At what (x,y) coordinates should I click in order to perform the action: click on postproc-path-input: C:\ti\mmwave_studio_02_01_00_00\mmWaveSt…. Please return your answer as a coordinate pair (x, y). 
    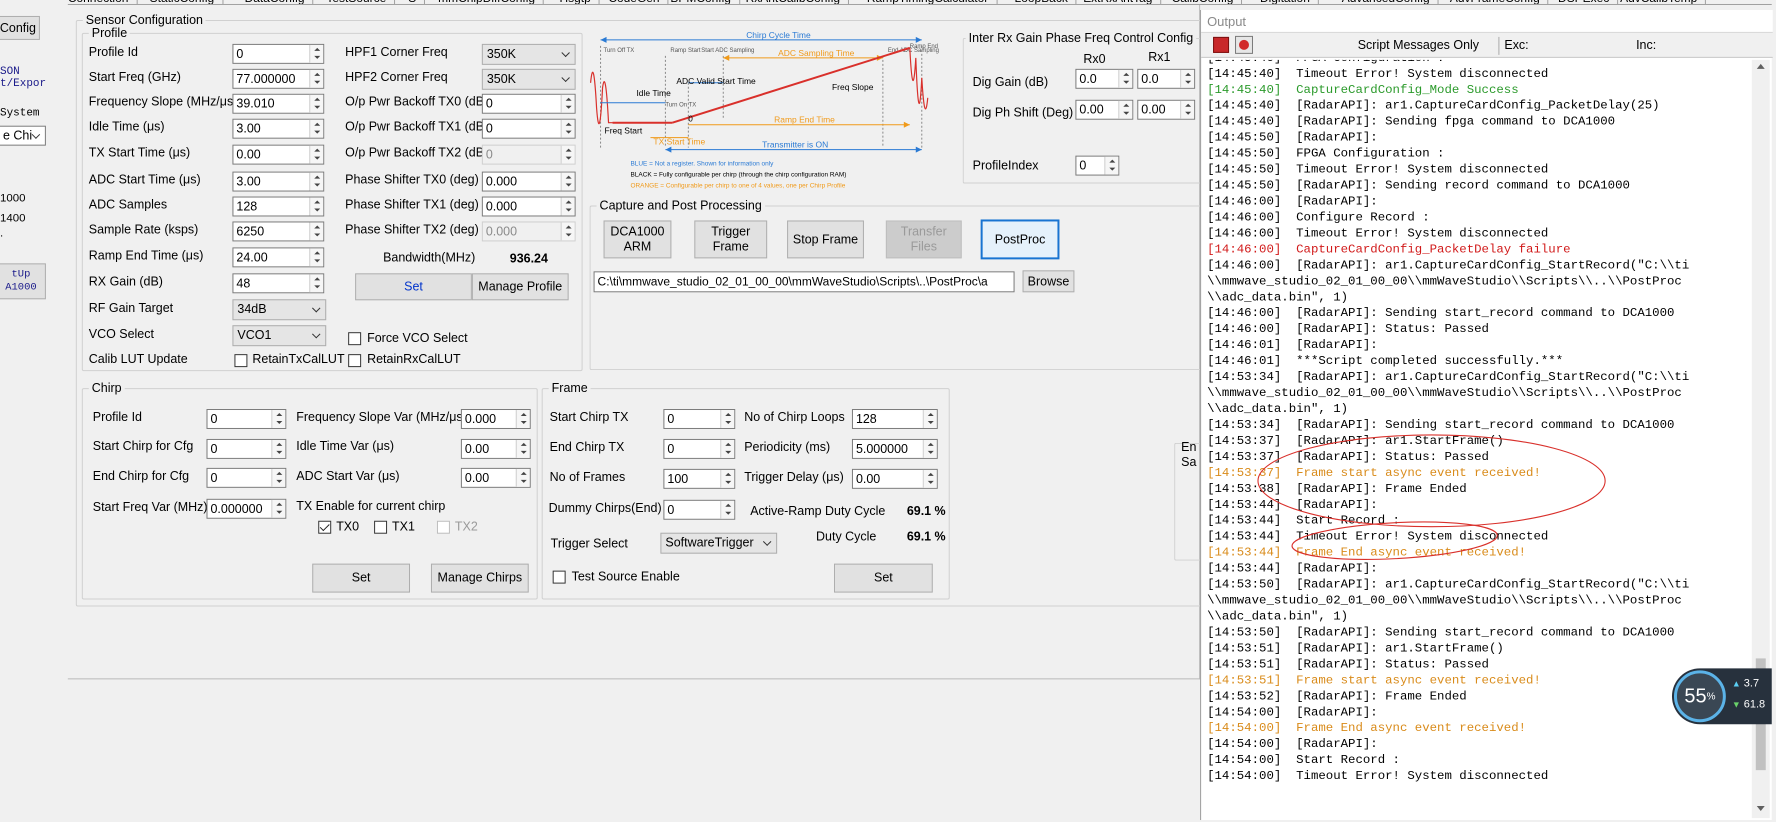
    Looking at the image, I should click on (804, 282).